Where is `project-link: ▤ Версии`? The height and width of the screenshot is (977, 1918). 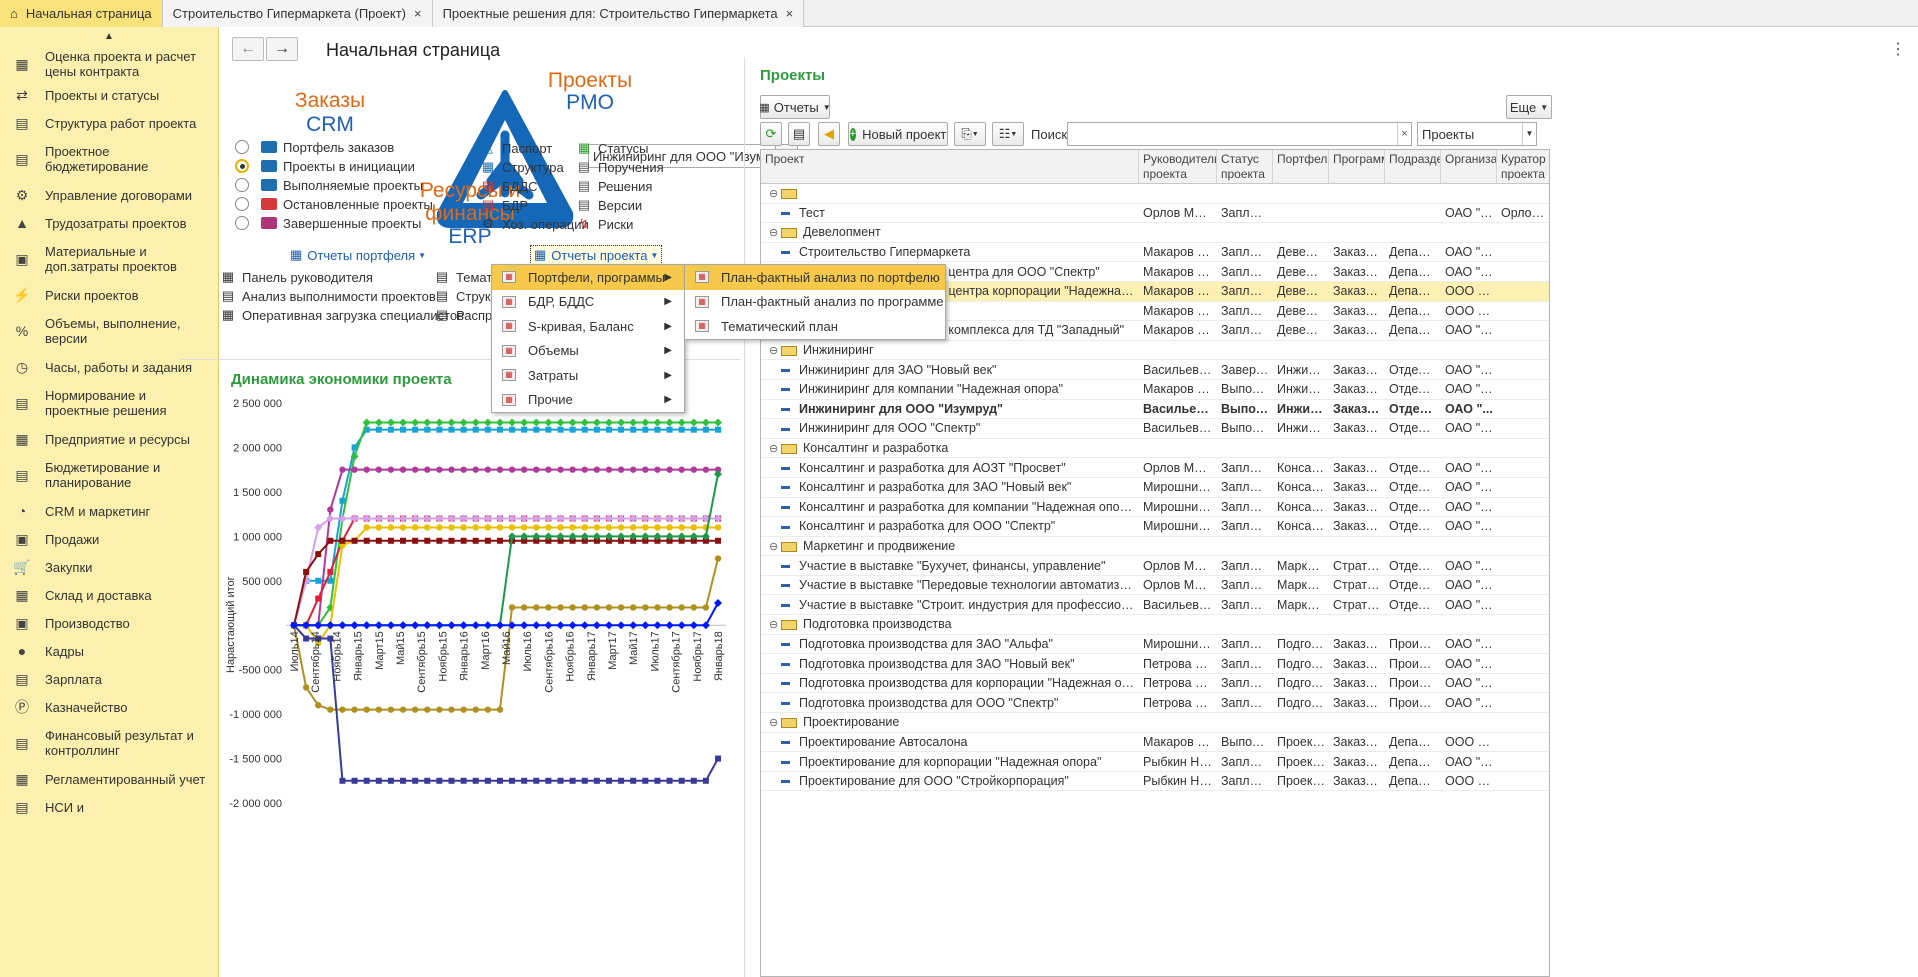 project-link: ▤ Версии is located at coordinates (609, 205).